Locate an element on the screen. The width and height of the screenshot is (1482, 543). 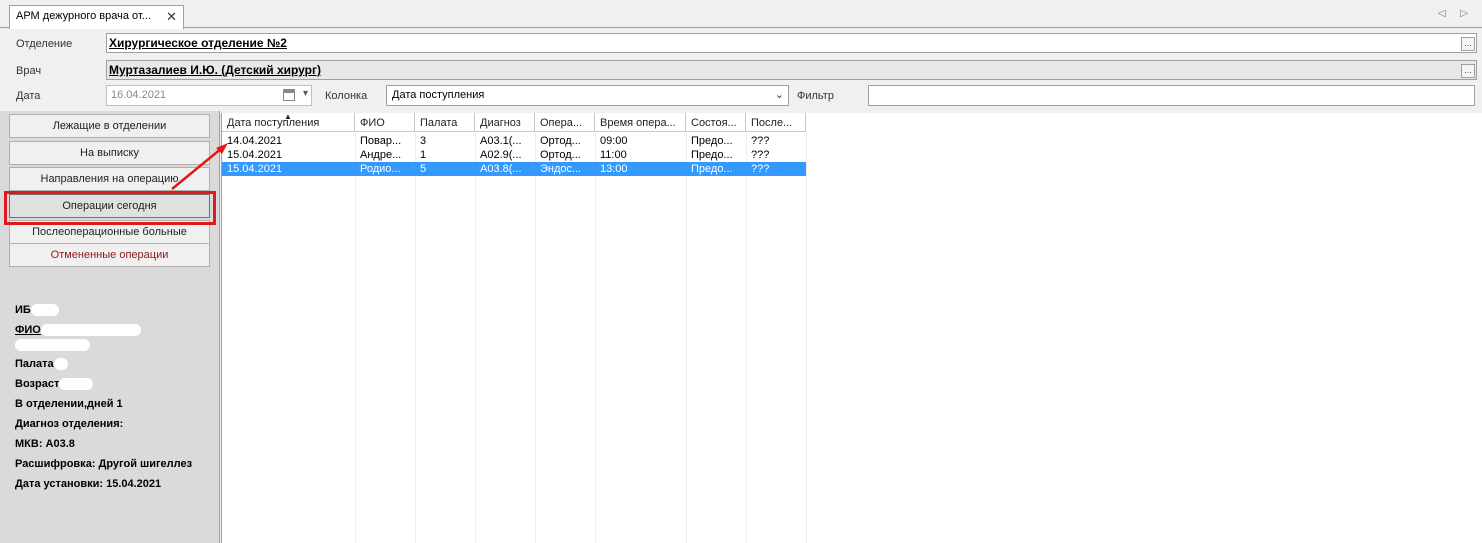
patient-ib: ИБ is located at coordinates (37, 310).